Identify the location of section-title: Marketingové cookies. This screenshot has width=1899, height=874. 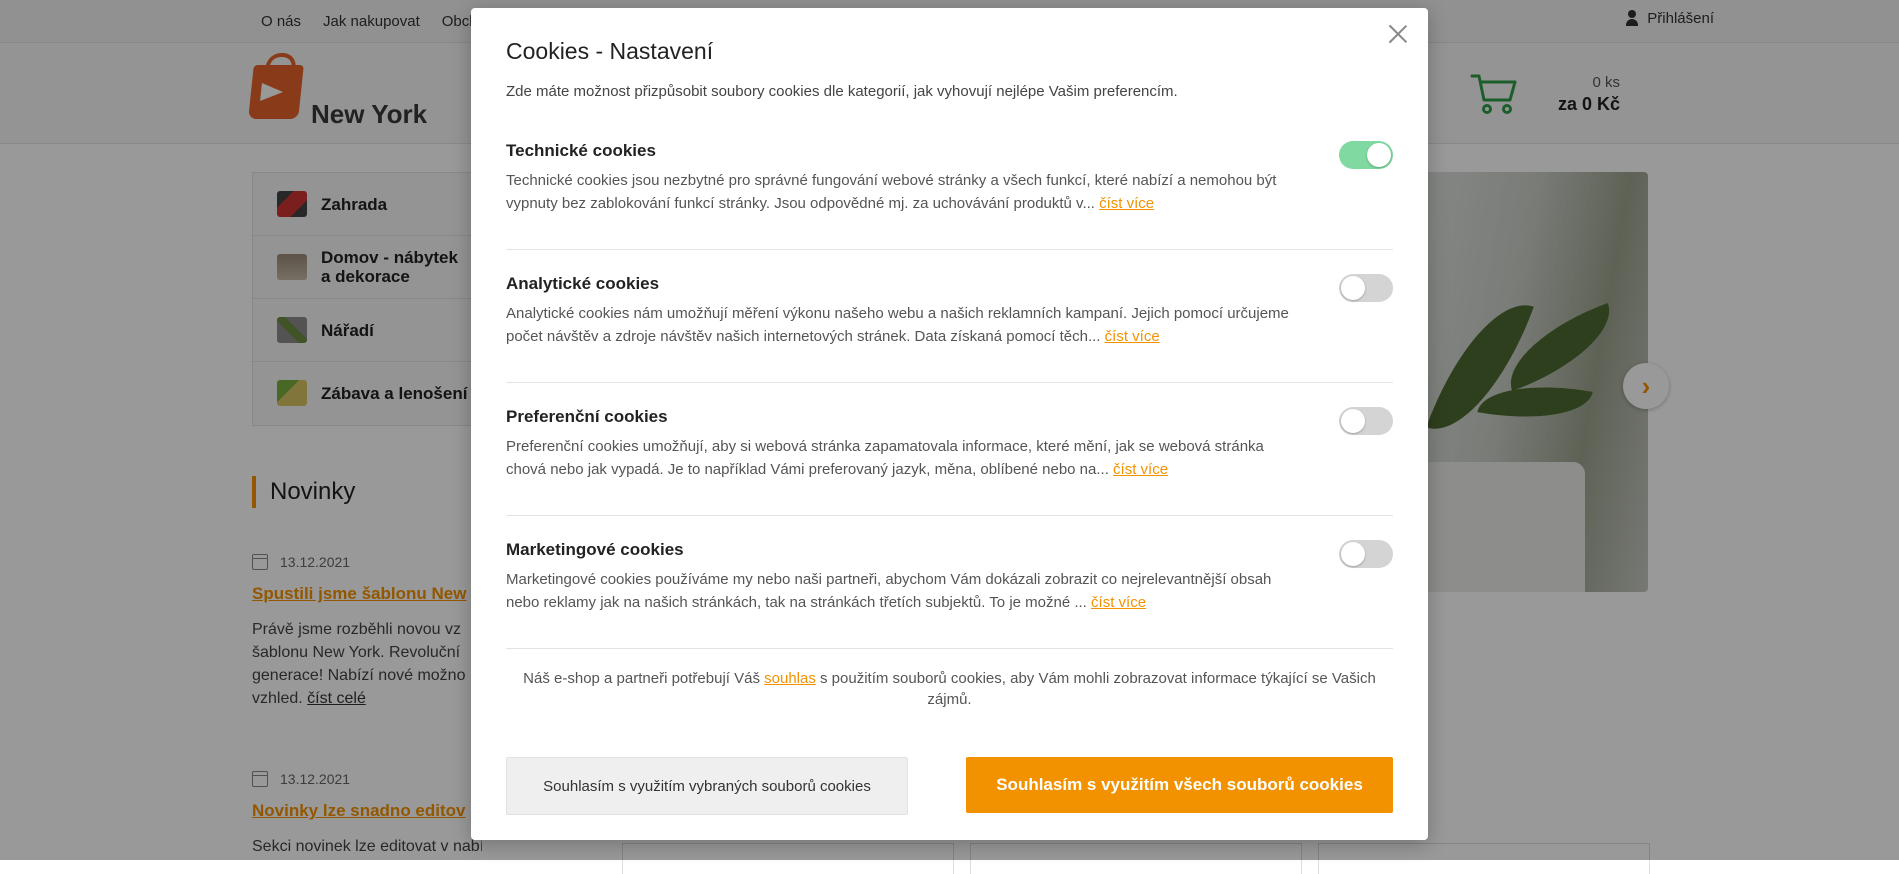
(595, 549).